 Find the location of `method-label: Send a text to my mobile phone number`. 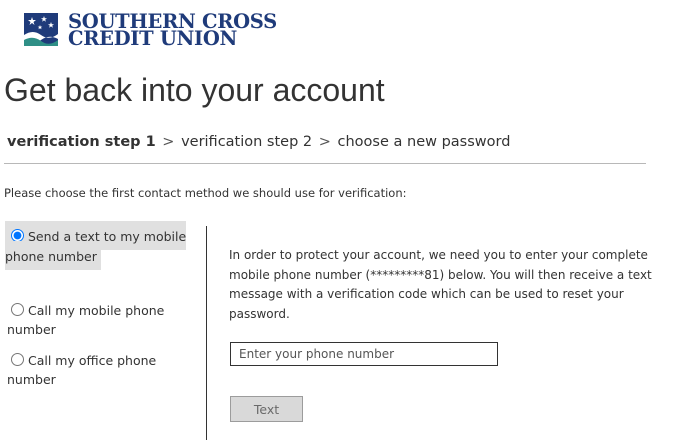

method-label: Send a text to my mobile phone number is located at coordinates (96, 246).